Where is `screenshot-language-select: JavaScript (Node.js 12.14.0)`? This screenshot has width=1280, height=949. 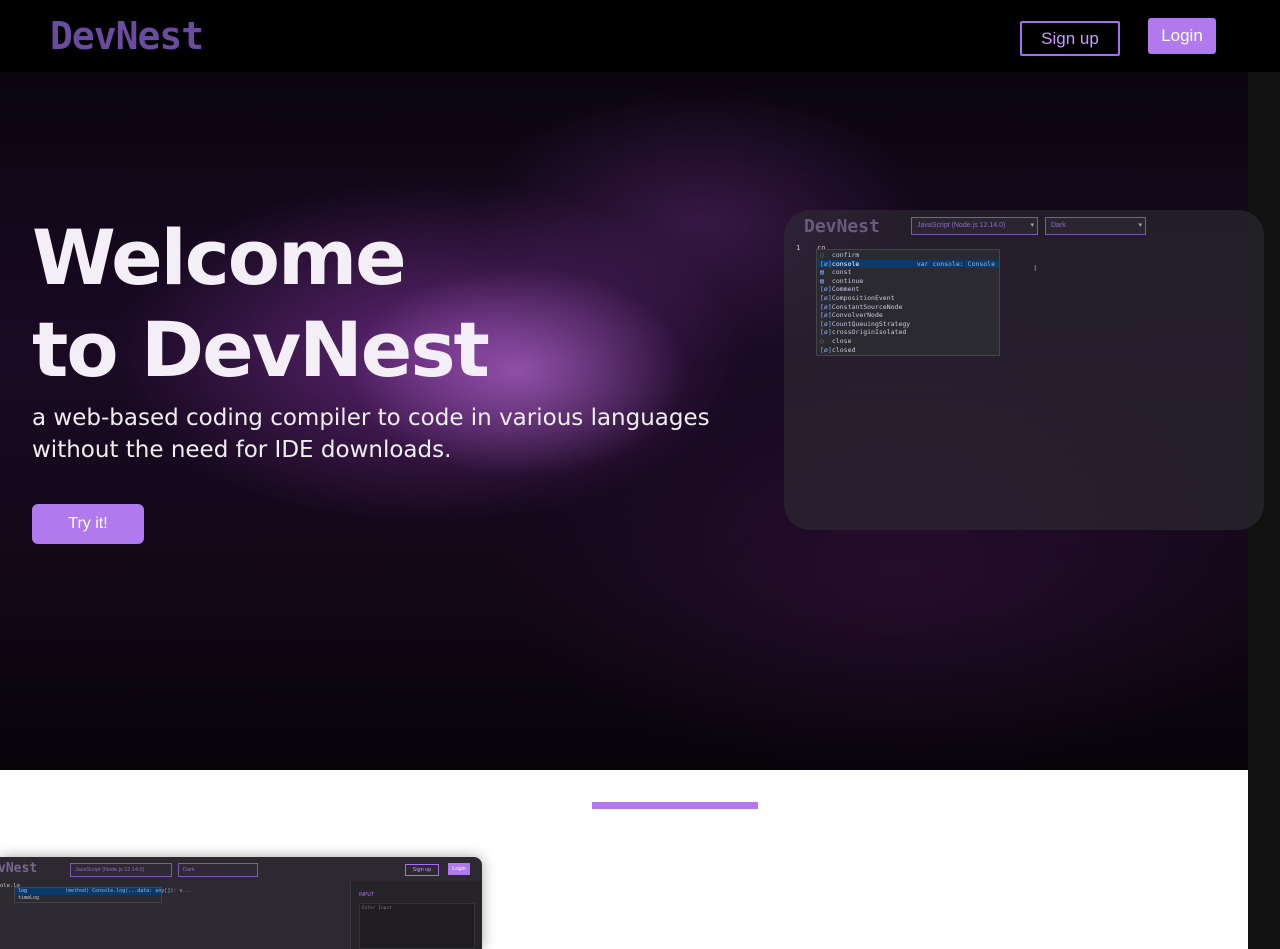 screenshot-language-select: JavaScript (Node.js 12.14.0) is located at coordinates (121, 870).